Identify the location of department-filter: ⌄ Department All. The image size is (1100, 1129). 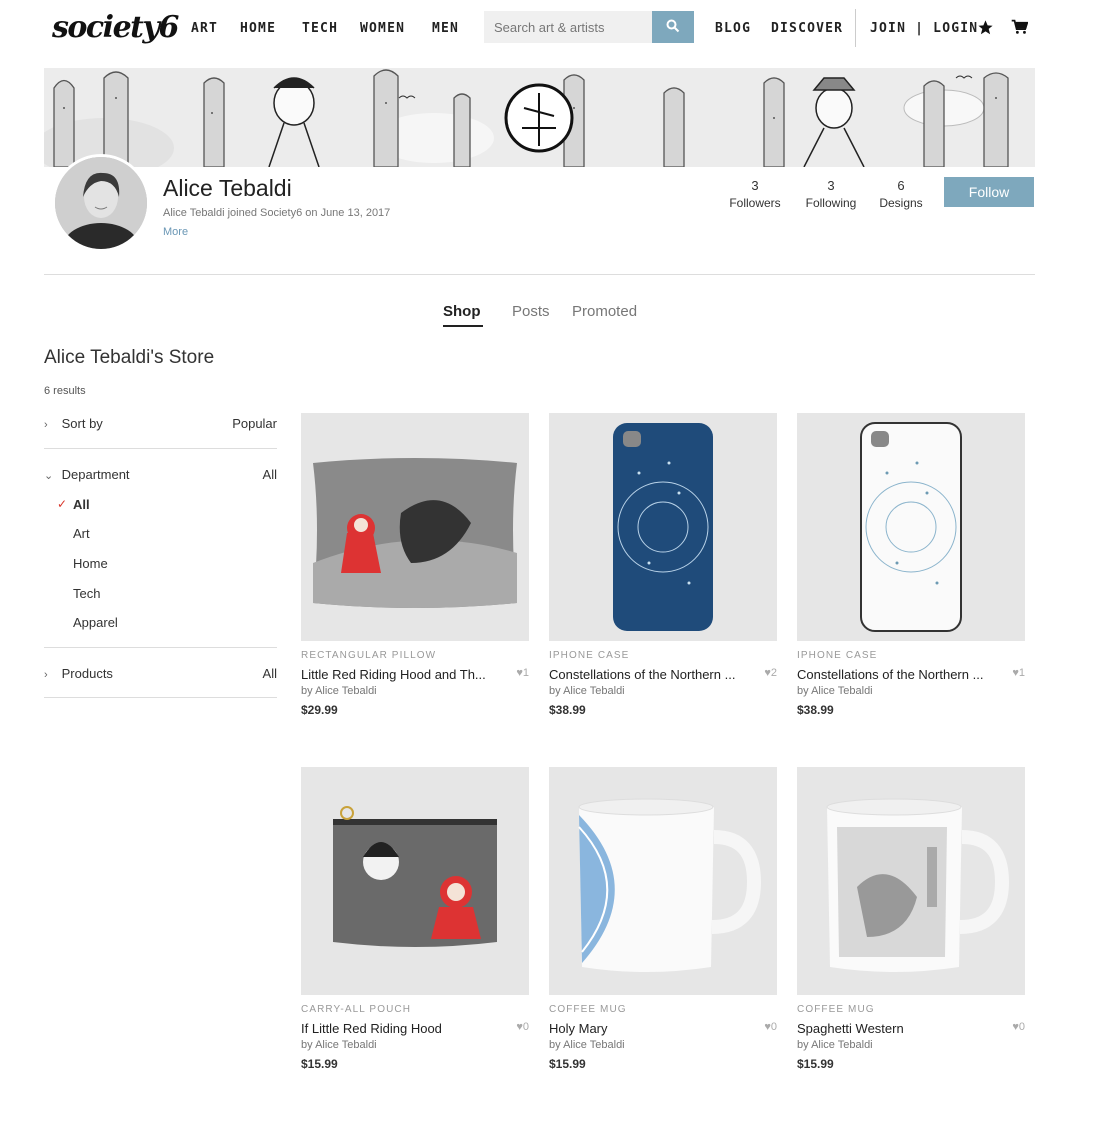
(160, 474).